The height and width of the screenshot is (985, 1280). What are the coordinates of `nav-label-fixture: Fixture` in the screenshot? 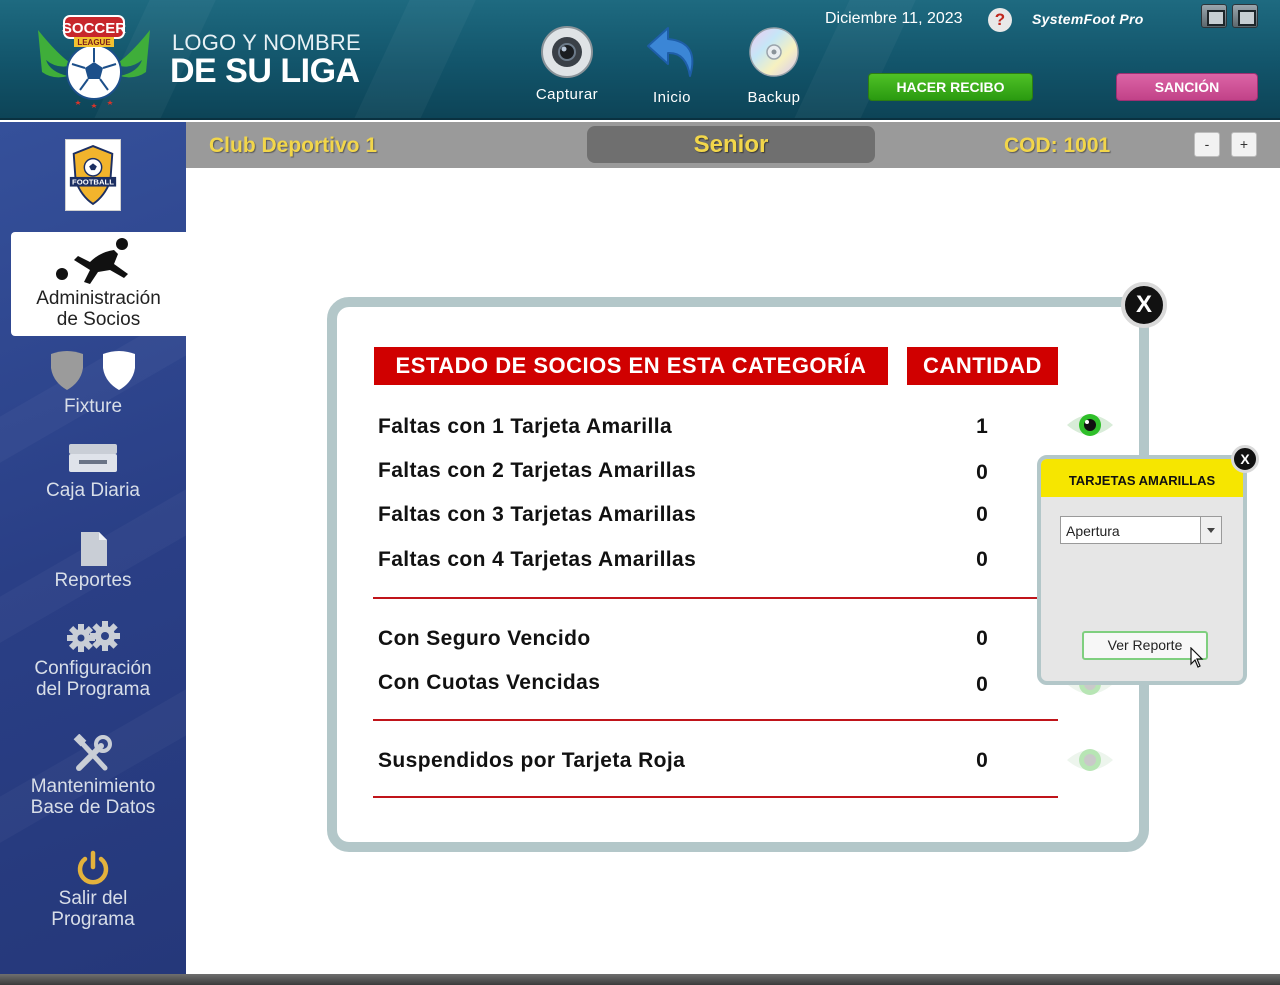 It's located at (93, 406).